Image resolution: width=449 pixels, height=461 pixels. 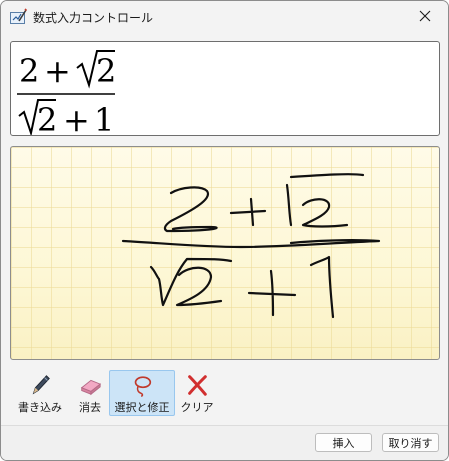 What do you see at coordinates (143, 386) in the screenshot?
I see `lasso-icon` at bounding box center [143, 386].